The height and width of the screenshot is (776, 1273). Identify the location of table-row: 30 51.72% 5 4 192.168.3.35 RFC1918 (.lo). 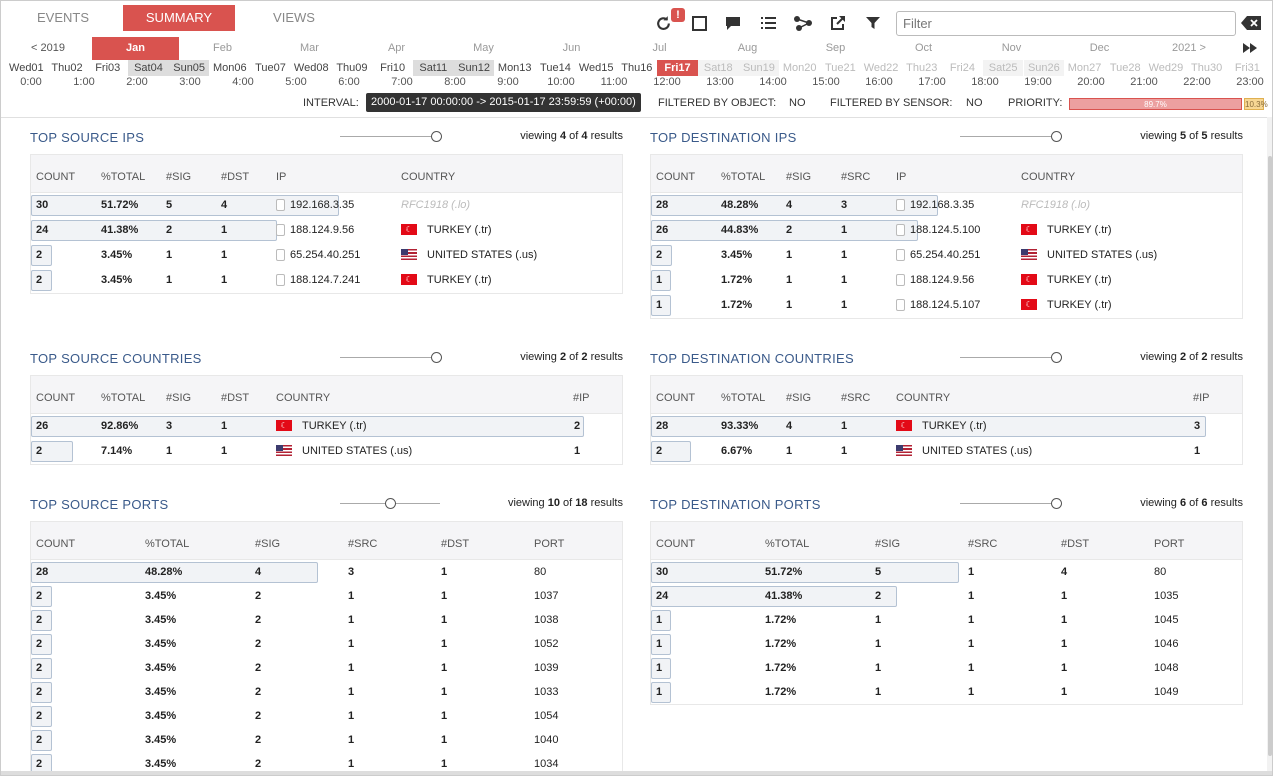
(326, 205).